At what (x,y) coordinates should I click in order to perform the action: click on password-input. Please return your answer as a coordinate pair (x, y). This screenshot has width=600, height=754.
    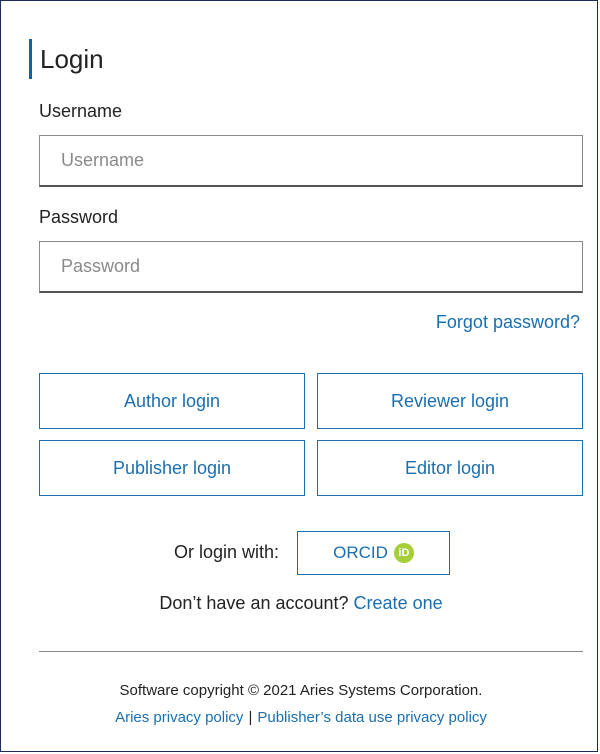
    Looking at the image, I should click on (311, 267).